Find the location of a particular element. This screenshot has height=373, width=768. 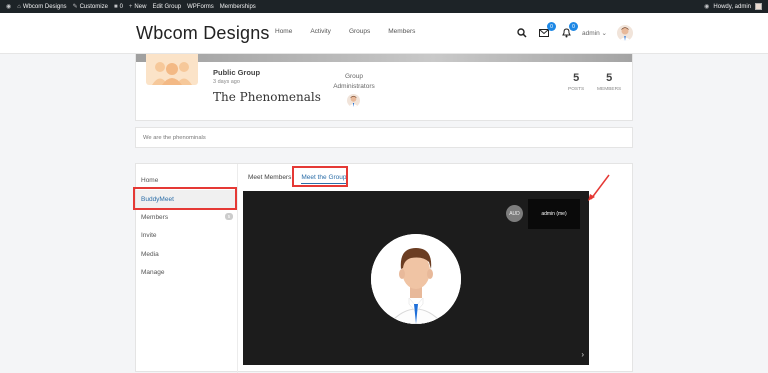

admin-bar-site: ⌂ Wbcom Designs is located at coordinates (41, 7).